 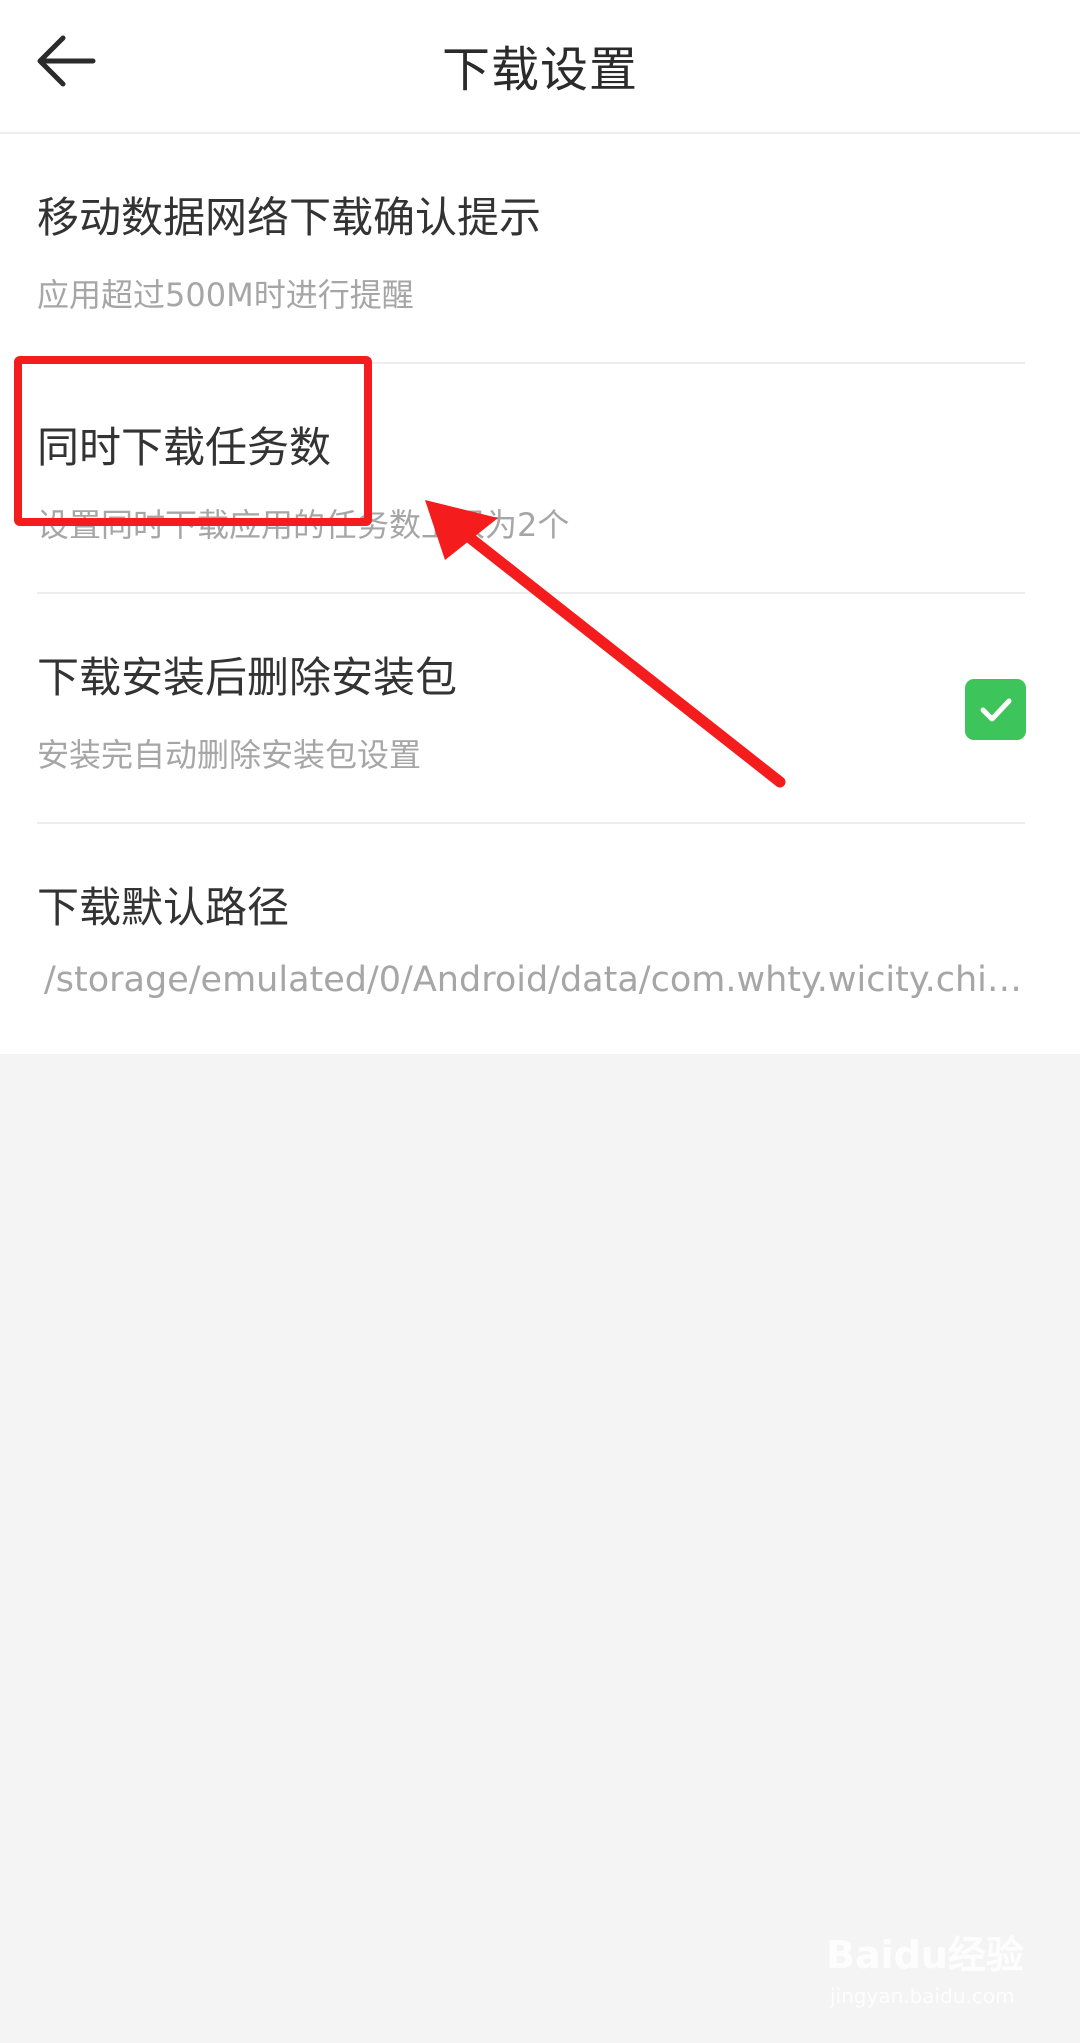 I want to click on annotation-highlight-box, so click(x=193, y=441).